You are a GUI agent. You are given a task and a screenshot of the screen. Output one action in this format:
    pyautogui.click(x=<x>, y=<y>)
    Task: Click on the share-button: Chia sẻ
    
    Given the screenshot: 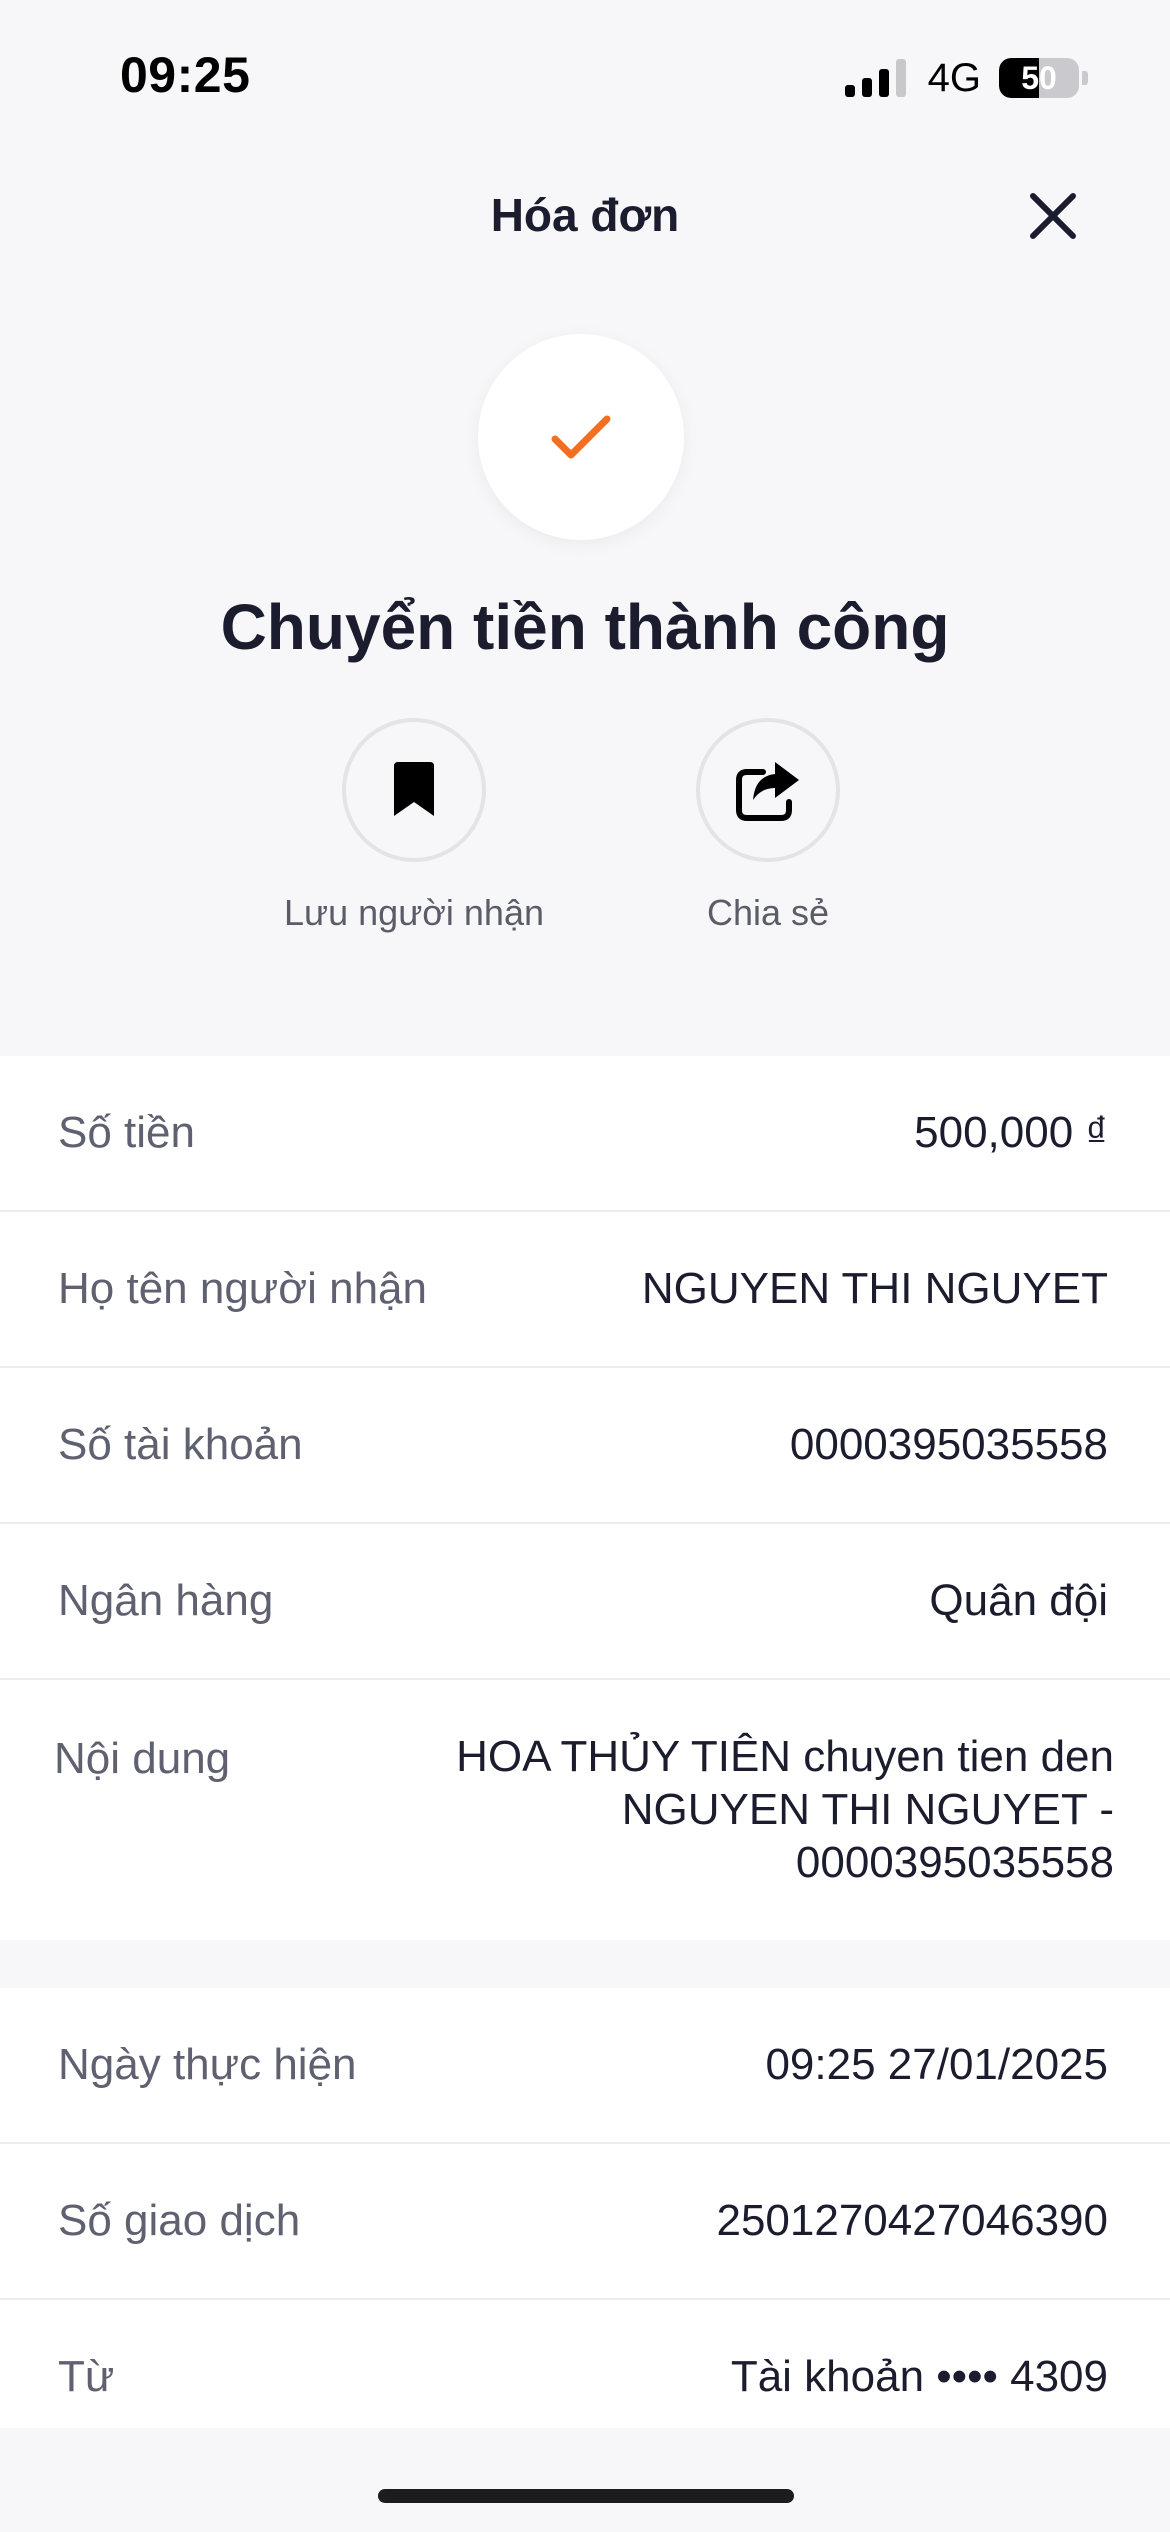 What is the action you would take?
    pyautogui.click(x=768, y=826)
    